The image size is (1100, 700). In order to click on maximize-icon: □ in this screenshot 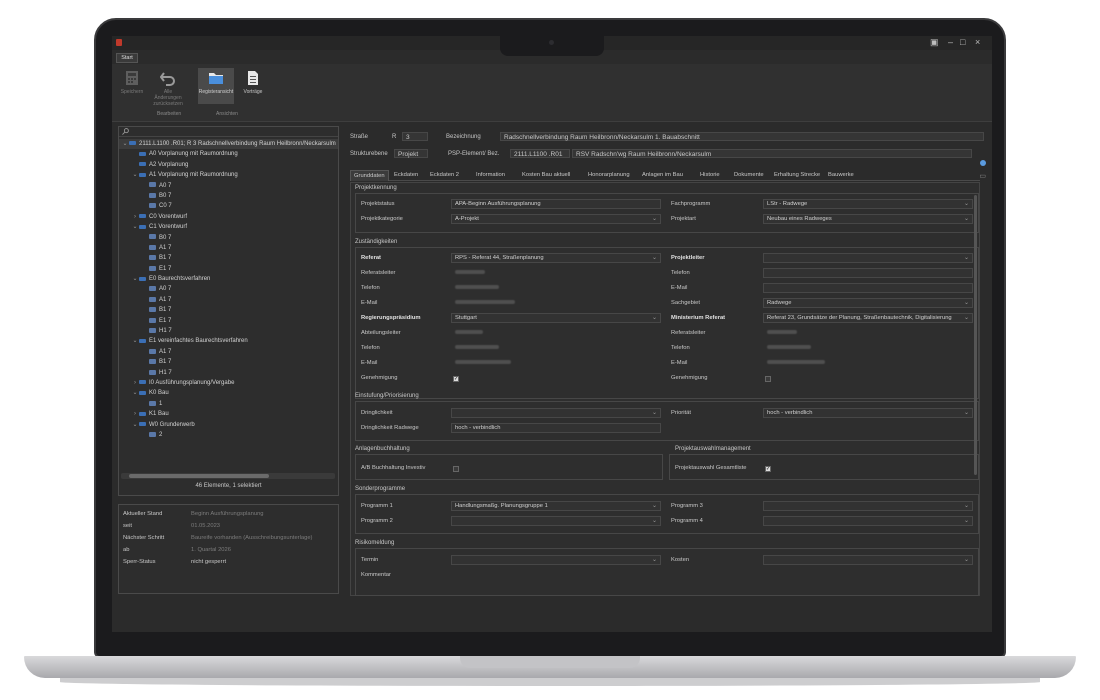, I will do `click(962, 42)`.